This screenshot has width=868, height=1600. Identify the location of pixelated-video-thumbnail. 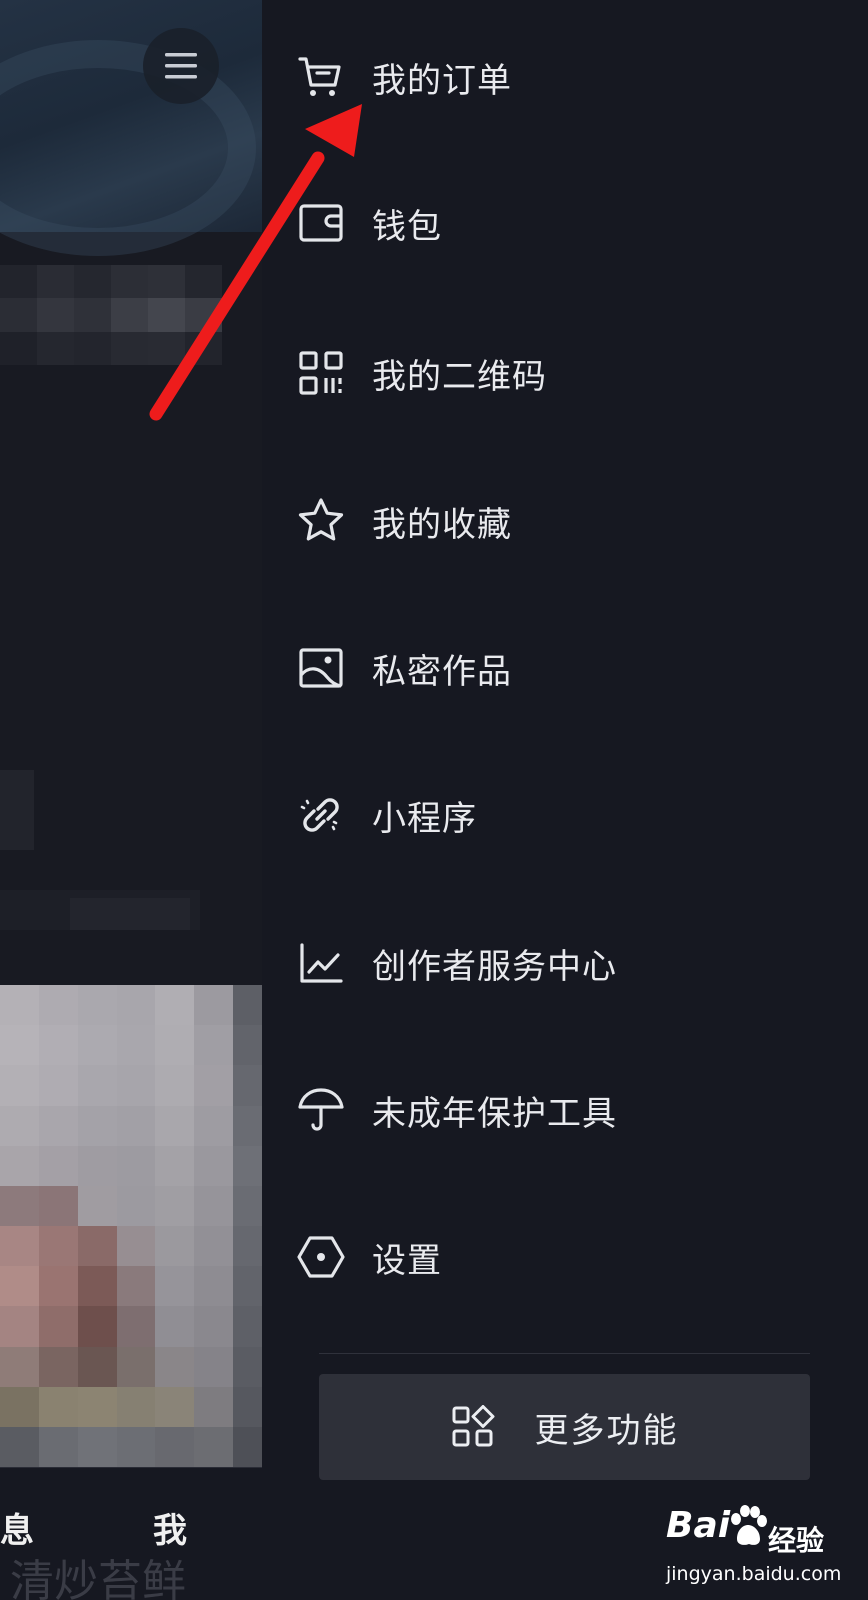
(131, 1226).